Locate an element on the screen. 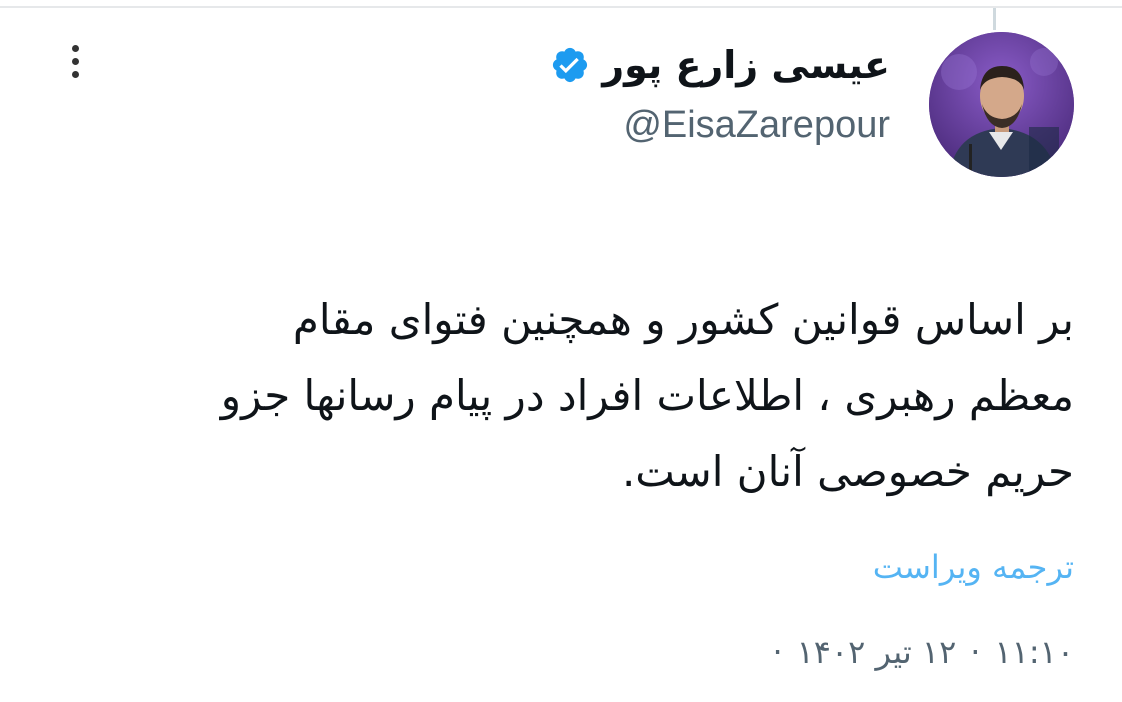 This screenshot has width=1122, height=702. tweet-text-line: حریم خصوصی آنان است. is located at coordinates (847, 471).